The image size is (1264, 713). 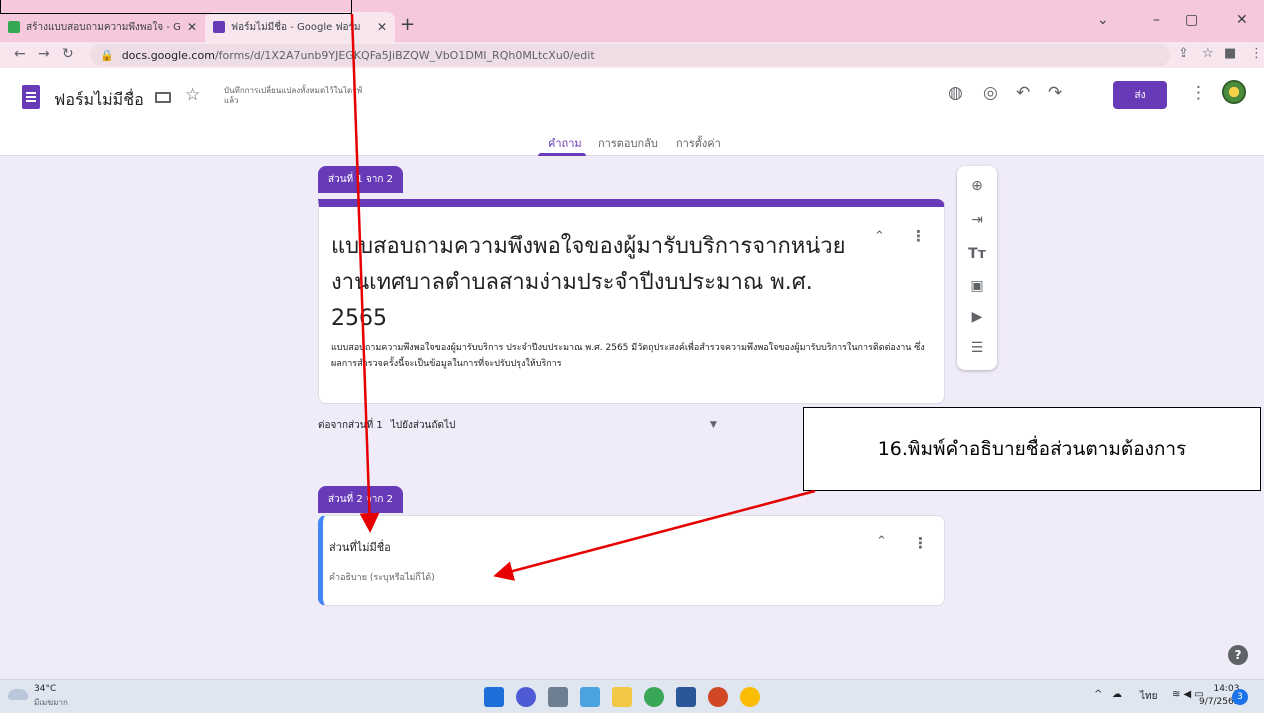 I want to click on photos-icon, so click(x=590, y=697).